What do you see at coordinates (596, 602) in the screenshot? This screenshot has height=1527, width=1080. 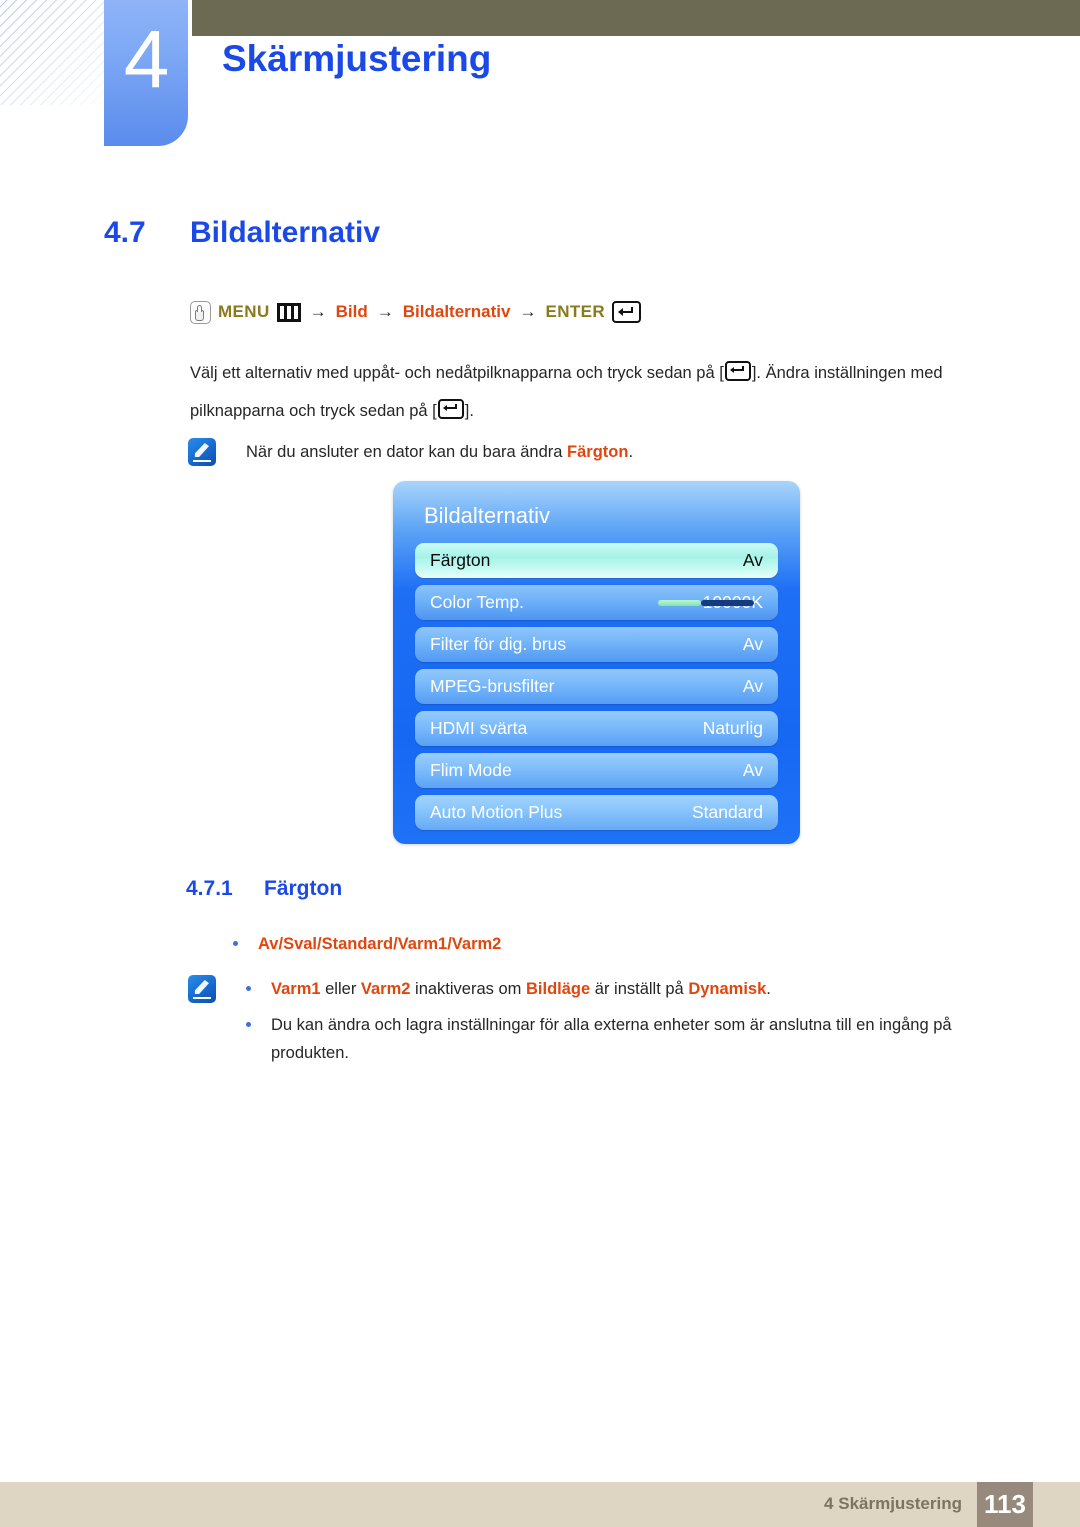 I see `osd-row-color-temp: Color Temp. 10000K` at bounding box center [596, 602].